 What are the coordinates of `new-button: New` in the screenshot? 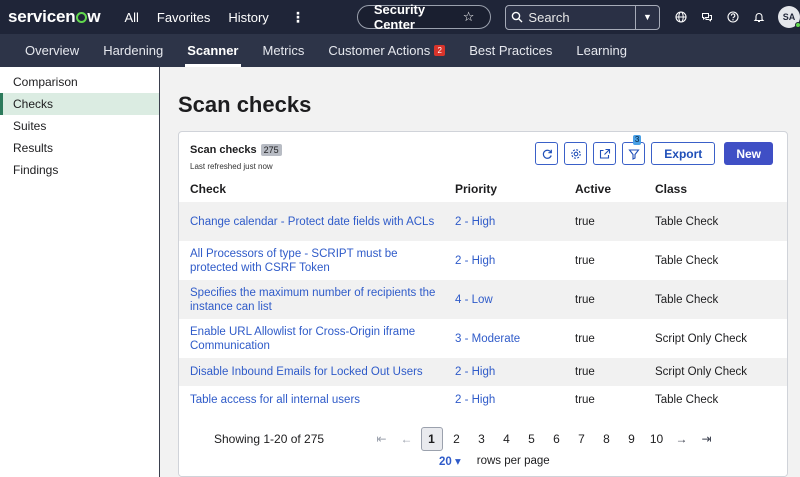 It's located at (748, 153).